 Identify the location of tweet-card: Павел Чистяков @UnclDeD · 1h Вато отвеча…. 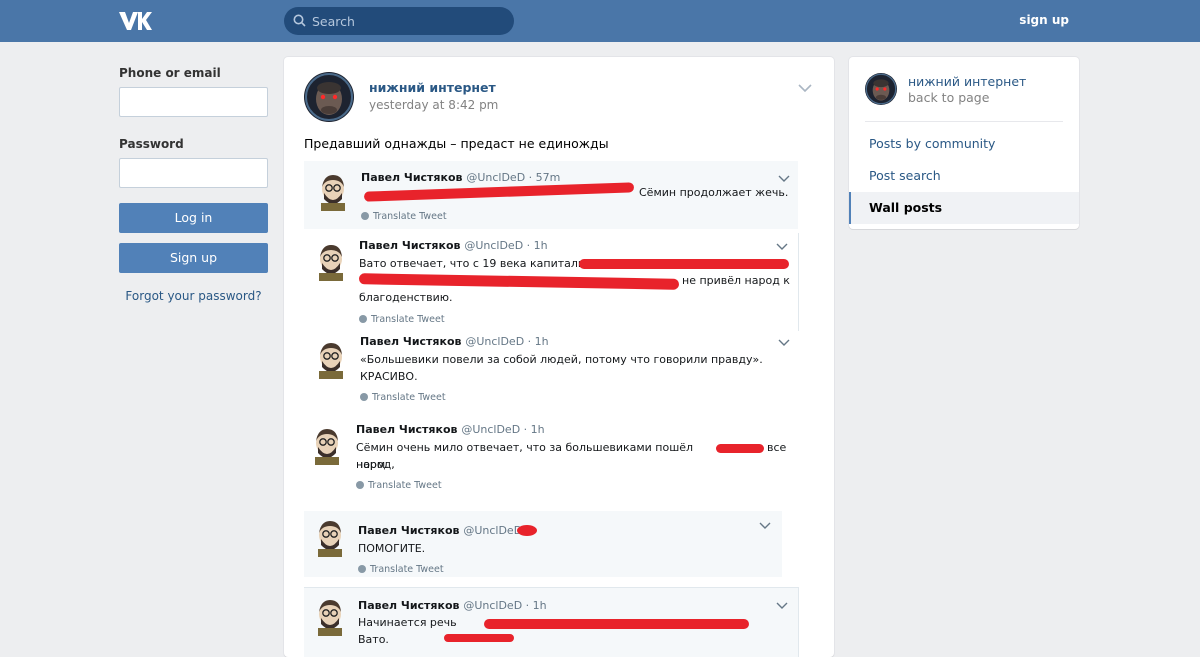
(551, 282).